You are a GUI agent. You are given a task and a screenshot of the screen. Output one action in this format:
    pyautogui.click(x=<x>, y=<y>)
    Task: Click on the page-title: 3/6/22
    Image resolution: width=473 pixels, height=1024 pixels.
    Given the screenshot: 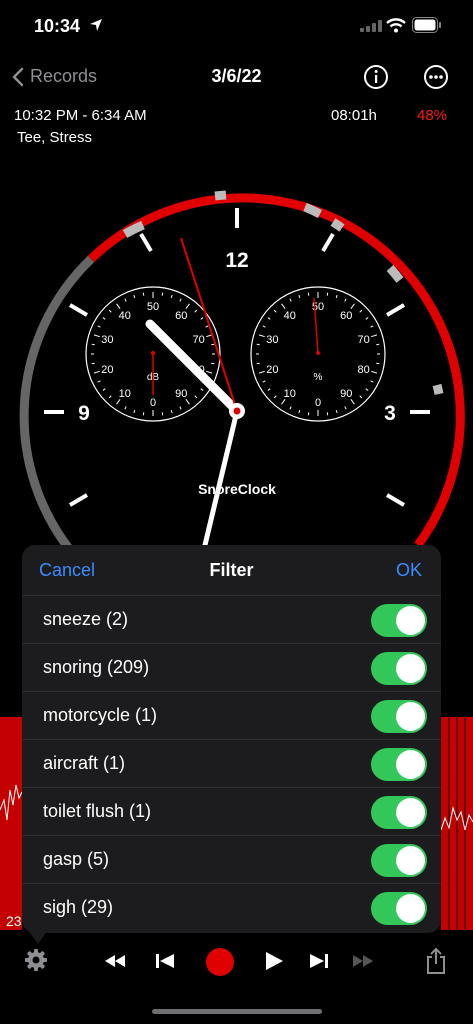 What is the action you would take?
    pyautogui.click(x=236, y=76)
    